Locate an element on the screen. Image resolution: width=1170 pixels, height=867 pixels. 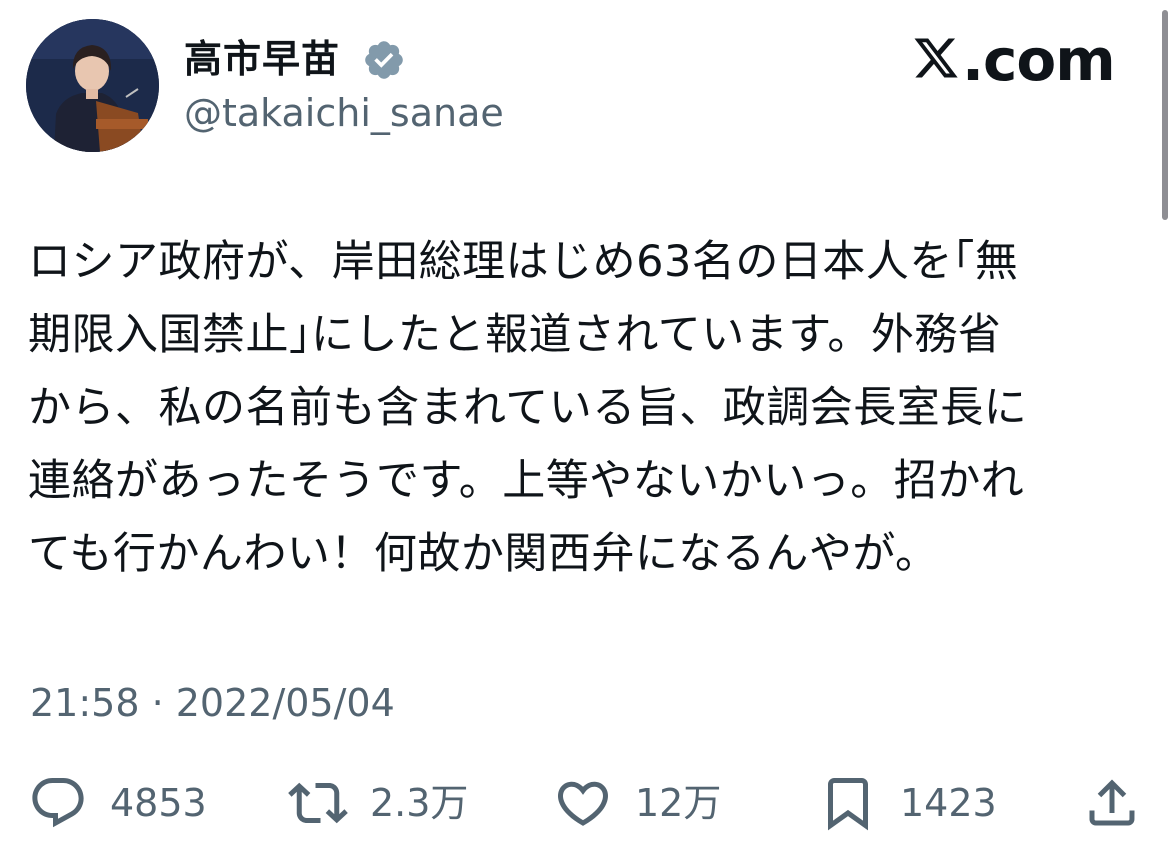
retweet-button: 2.3万 is located at coordinates (378, 803).